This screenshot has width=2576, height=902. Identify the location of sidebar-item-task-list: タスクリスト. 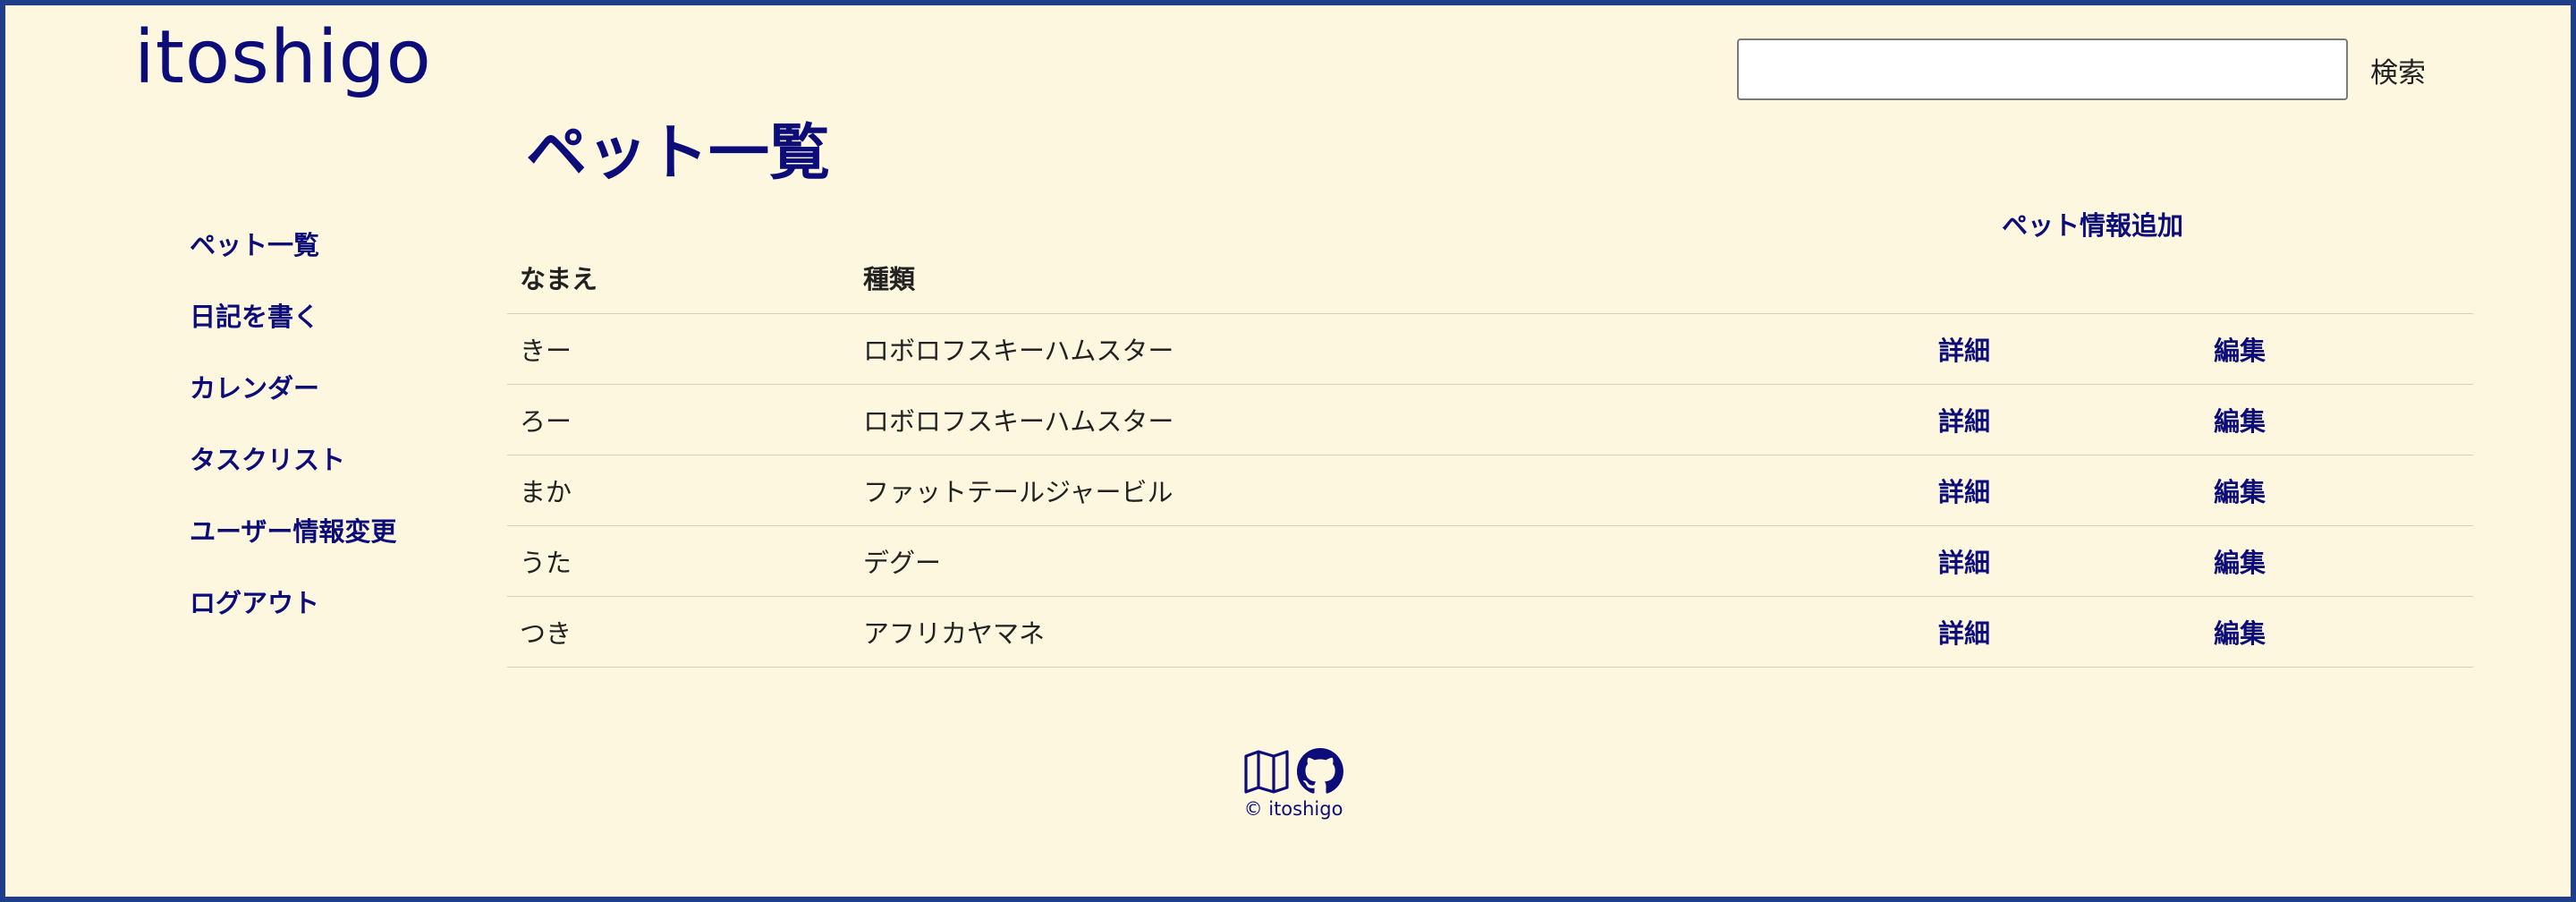
(293, 476).